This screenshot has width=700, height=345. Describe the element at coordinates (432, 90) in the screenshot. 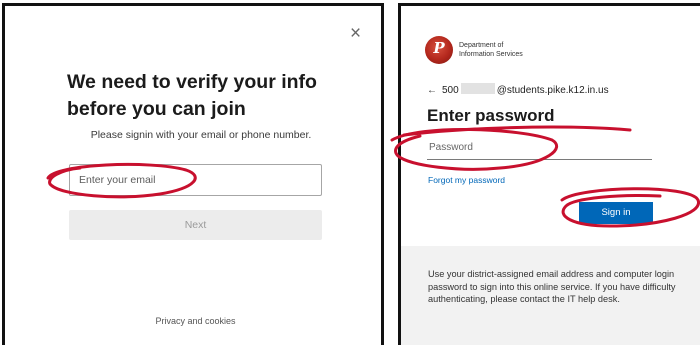

I see `back-arrow-icon: ←` at that location.